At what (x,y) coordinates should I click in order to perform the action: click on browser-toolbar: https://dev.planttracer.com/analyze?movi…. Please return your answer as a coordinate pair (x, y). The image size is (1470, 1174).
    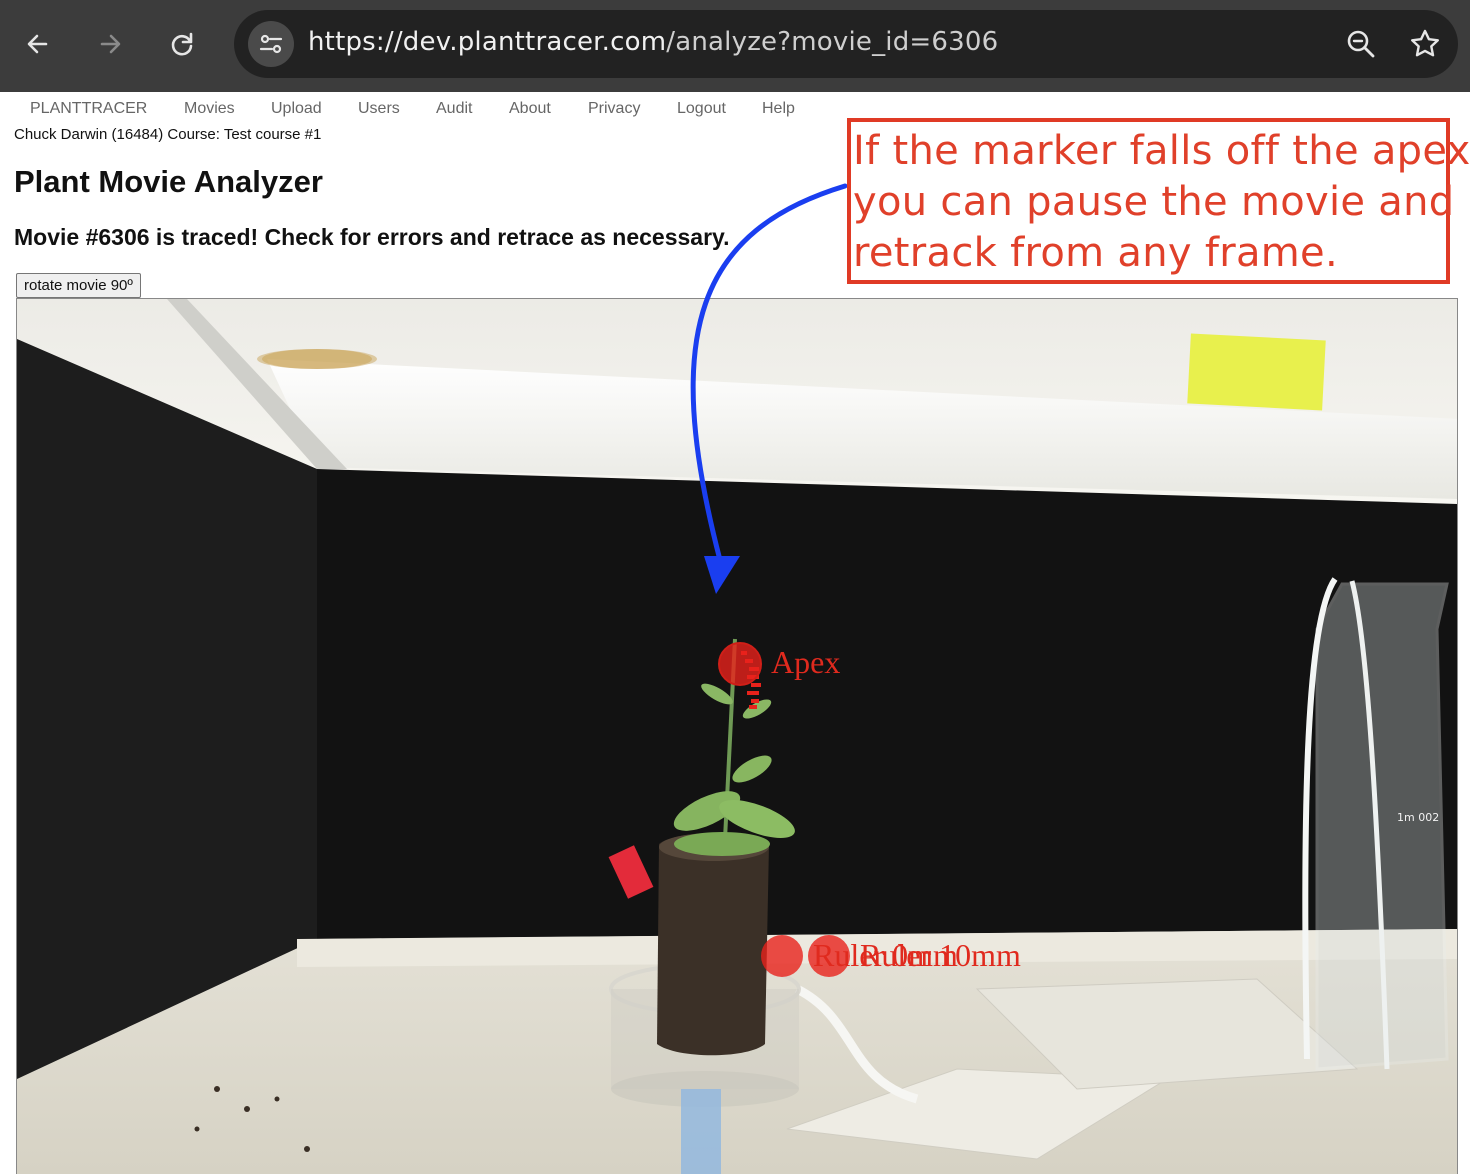
    Looking at the image, I should click on (735, 46).